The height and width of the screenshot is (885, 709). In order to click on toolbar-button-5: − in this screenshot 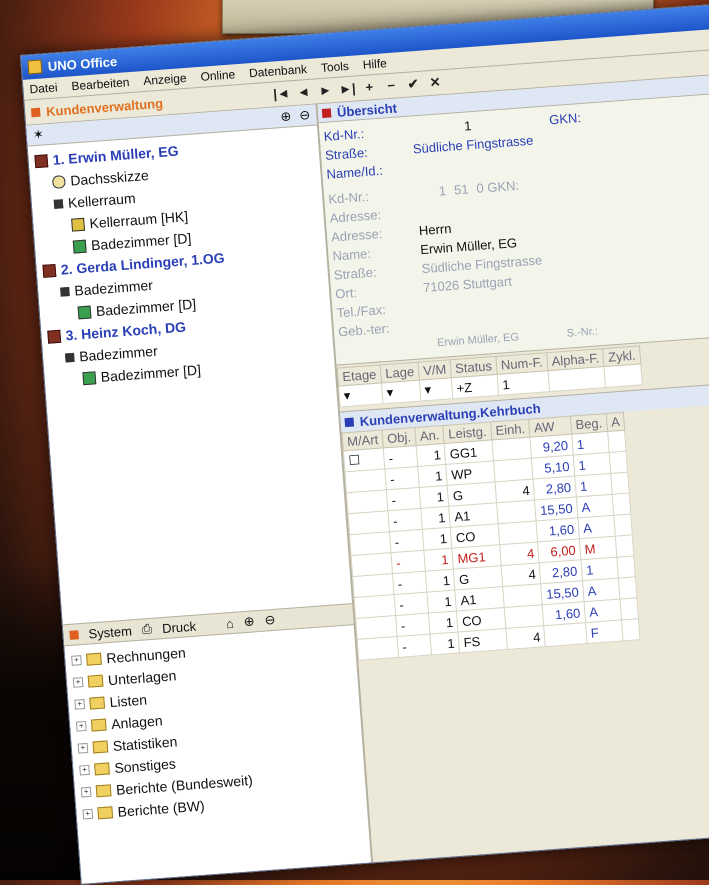, I will do `click(391, 86)`.